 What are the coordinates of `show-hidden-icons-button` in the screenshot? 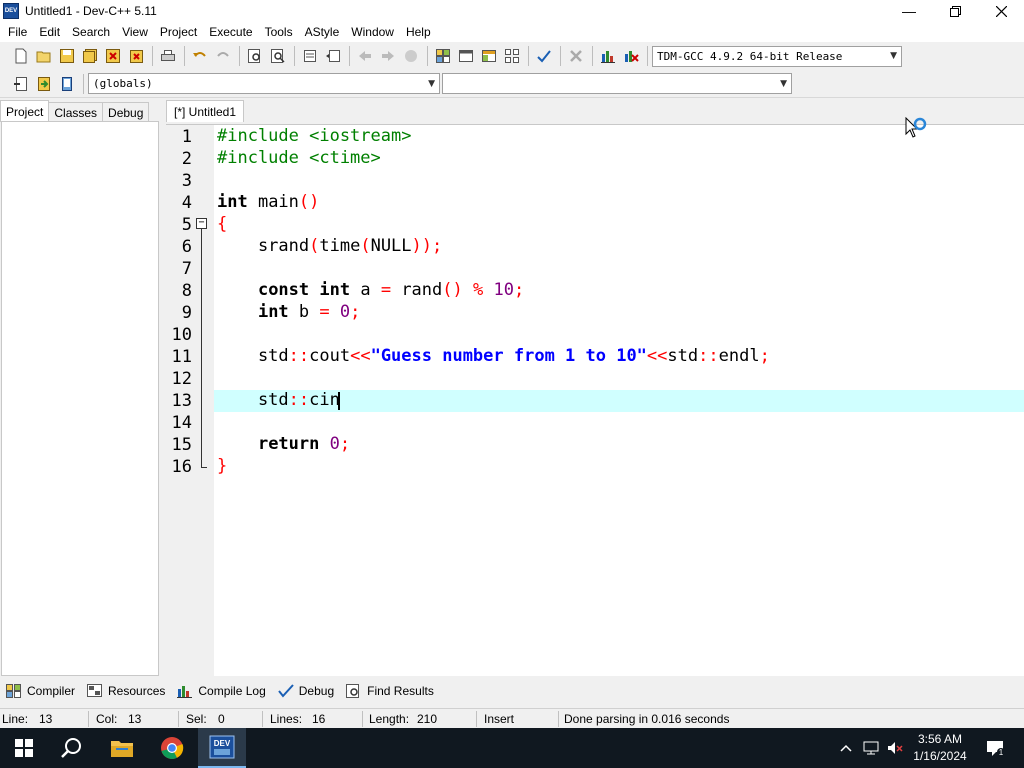 It's located at (846, 748).